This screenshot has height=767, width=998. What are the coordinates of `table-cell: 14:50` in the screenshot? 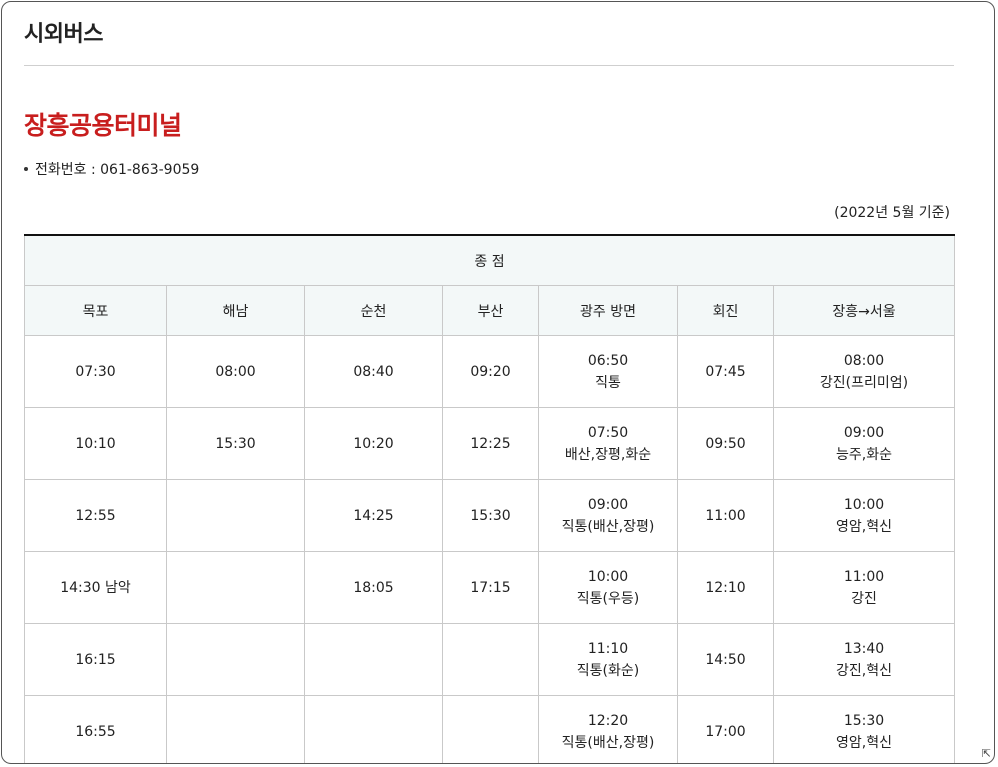 It's located at (725, 659).